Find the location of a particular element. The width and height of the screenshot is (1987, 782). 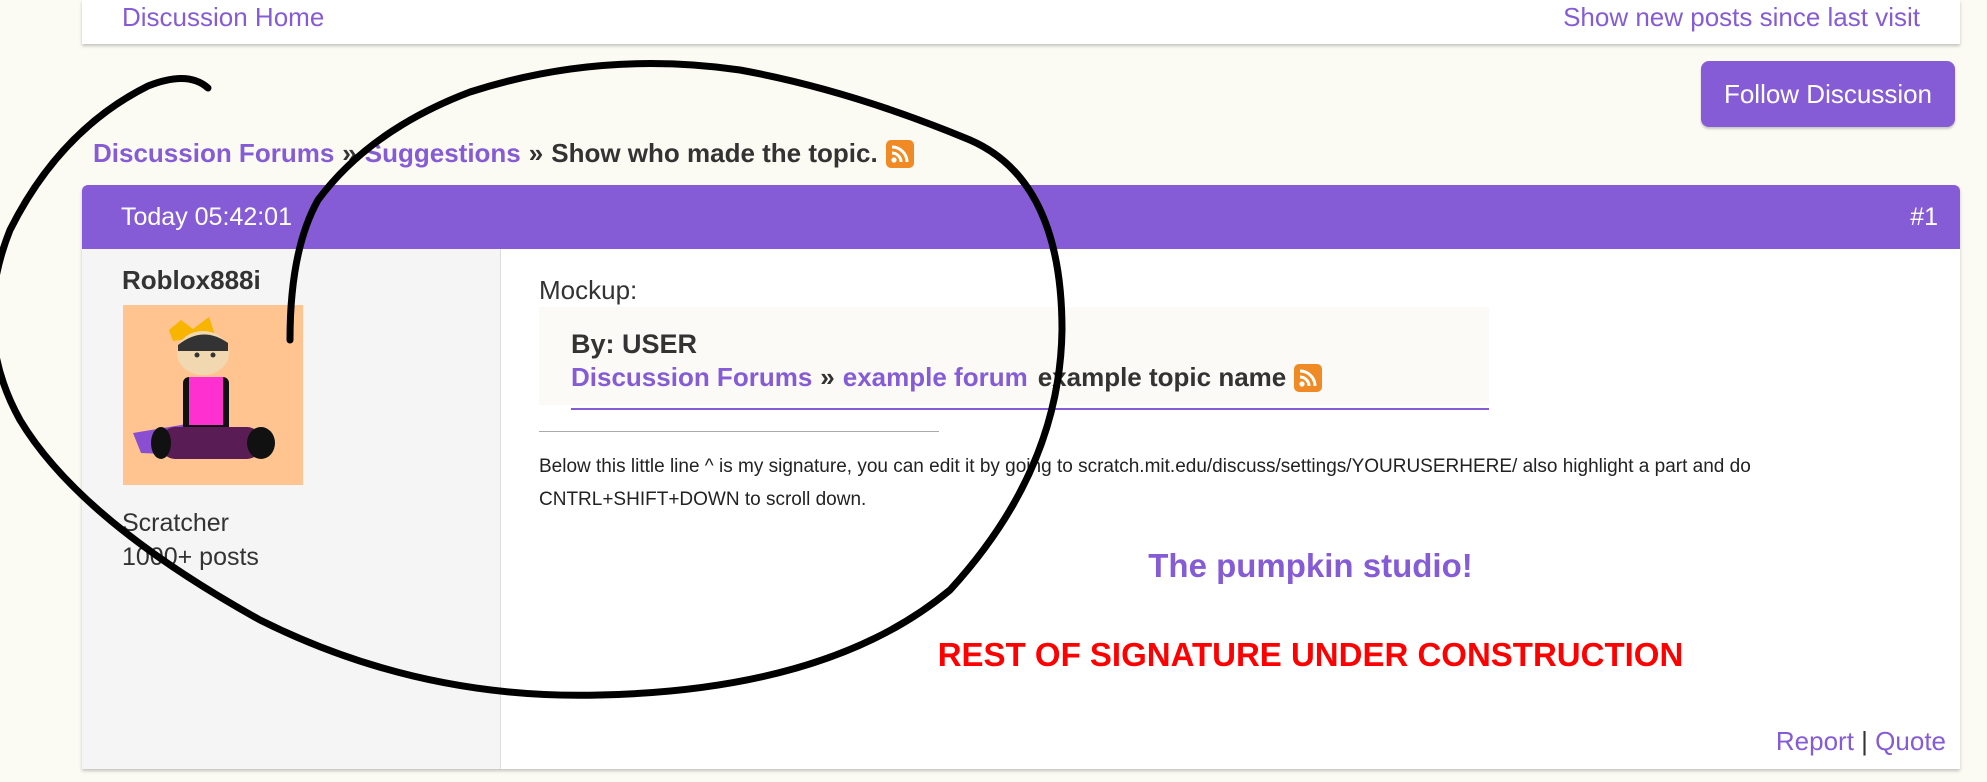

post-actions: Report | Quote is located at coordinates (1861, 741).